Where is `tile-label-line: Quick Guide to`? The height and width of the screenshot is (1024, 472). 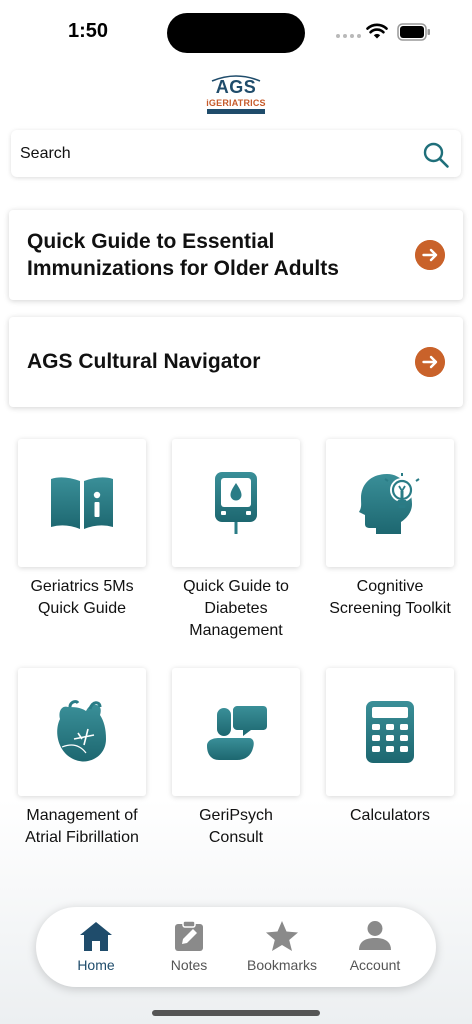 tile-label-line: Quick Guide to is located at coordinates (236, 586).